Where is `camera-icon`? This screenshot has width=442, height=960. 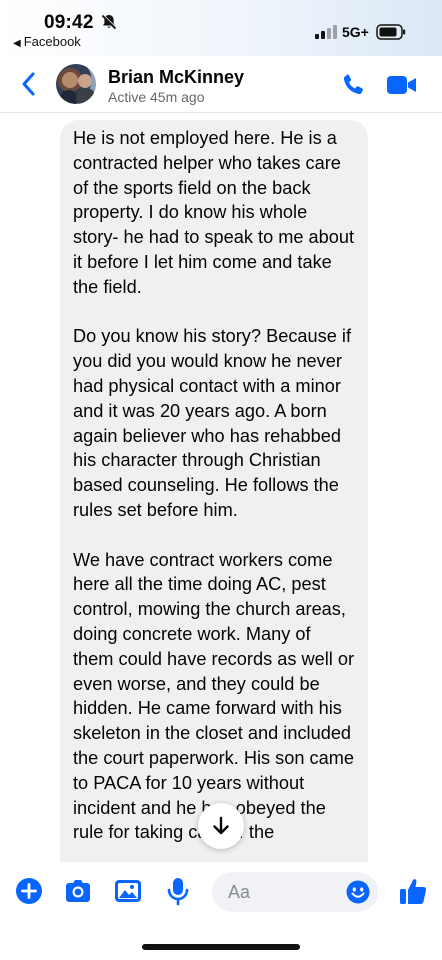 camera-icon is located at coordinates (78, 891).